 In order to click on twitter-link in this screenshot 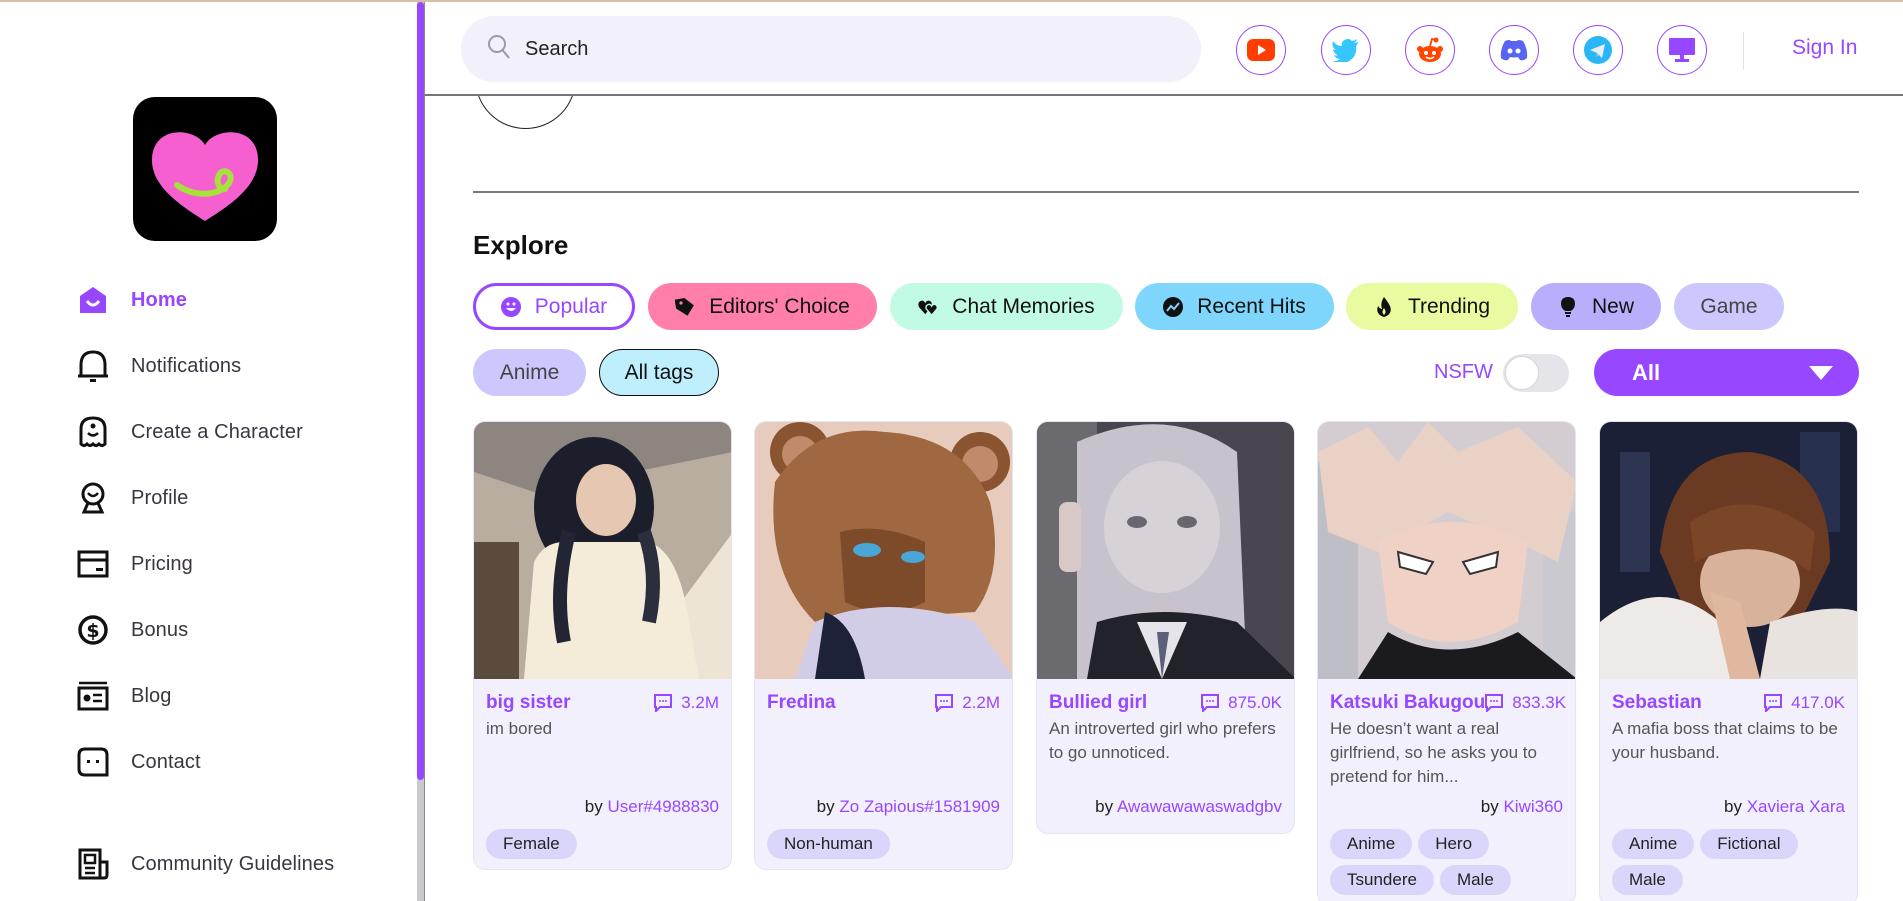, I will do `click(1346, 50)`.